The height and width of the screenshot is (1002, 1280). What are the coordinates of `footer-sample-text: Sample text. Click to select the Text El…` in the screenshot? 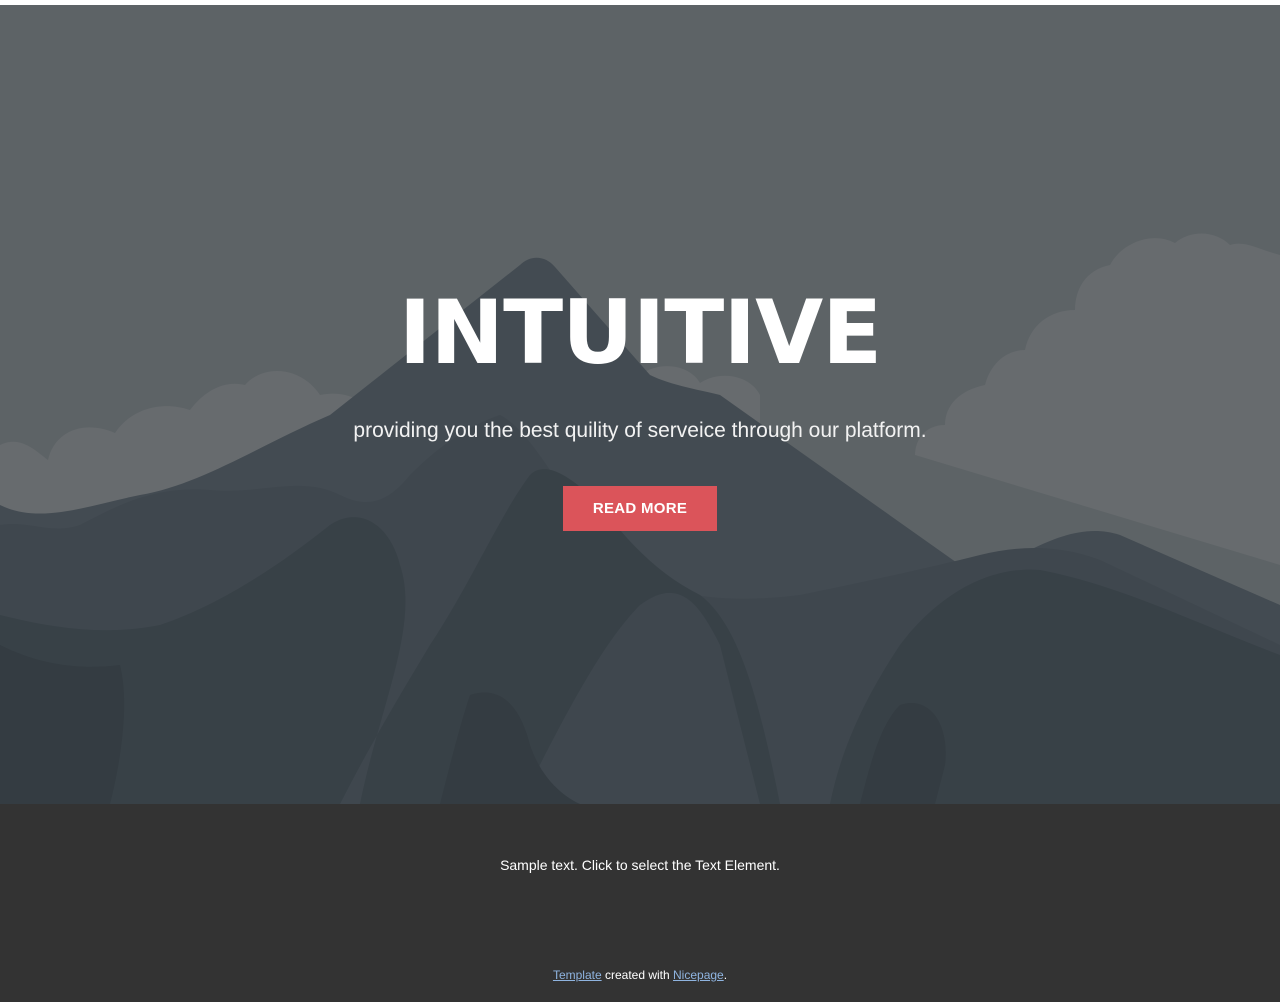 It's located at (640, 865).